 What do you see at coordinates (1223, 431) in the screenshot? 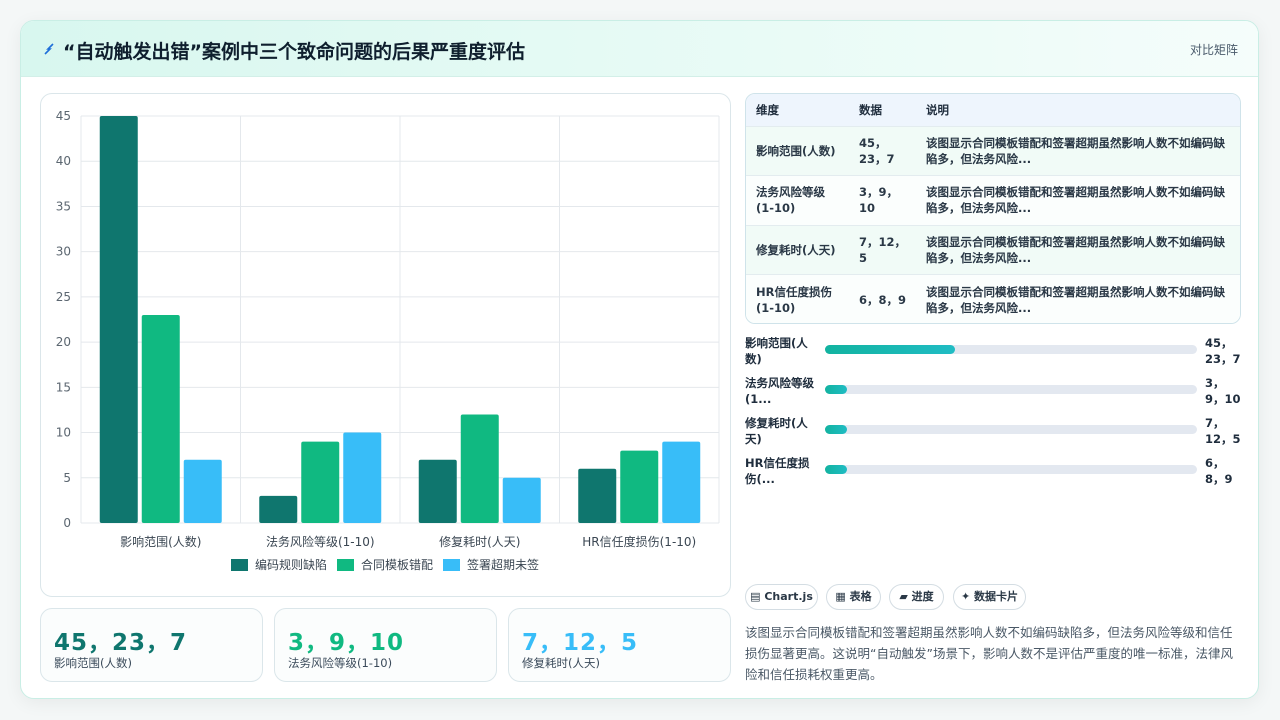
I see `progress-value: 7，12，5` at bounding box center [1223, 431].